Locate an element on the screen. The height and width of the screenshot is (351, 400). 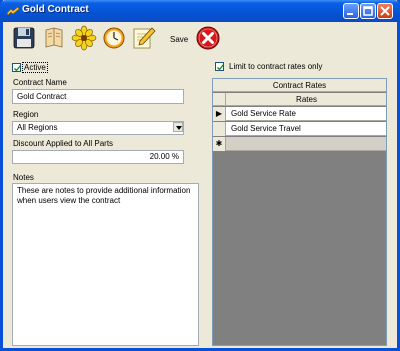
region-select: All Regions is located at coordinates (98, 128).